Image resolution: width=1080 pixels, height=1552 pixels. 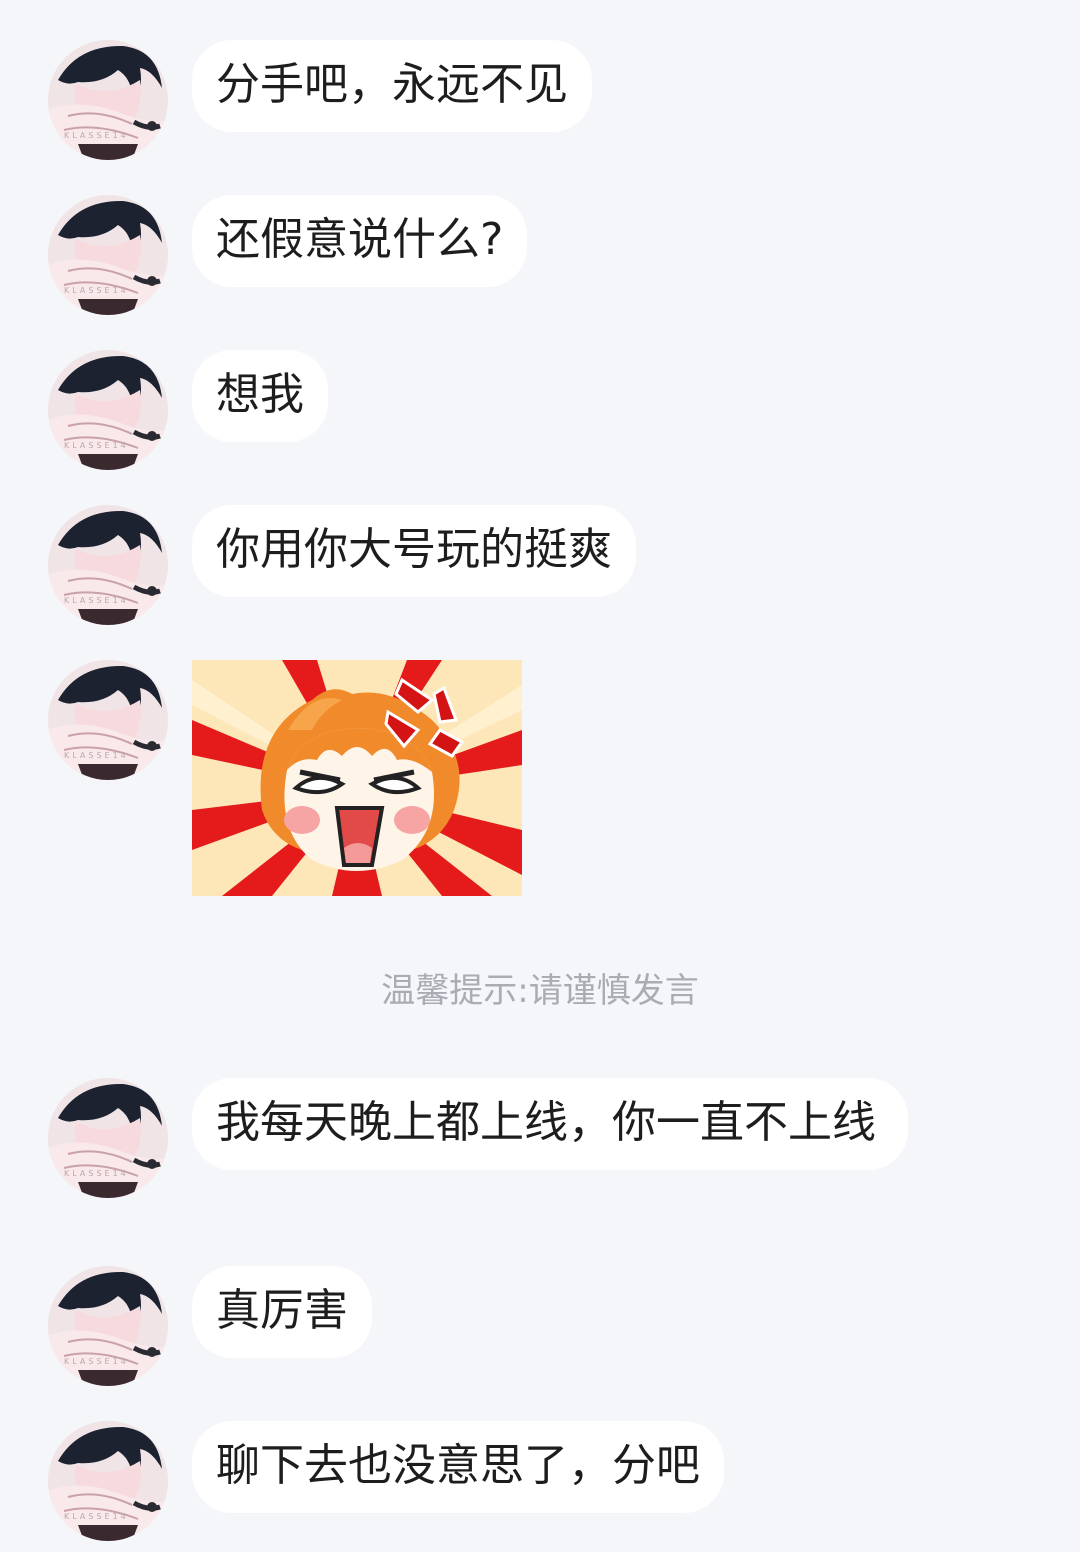 I want to click on message-row: 聊下去也没意思了，分吧, so click(x=386, y=1481).